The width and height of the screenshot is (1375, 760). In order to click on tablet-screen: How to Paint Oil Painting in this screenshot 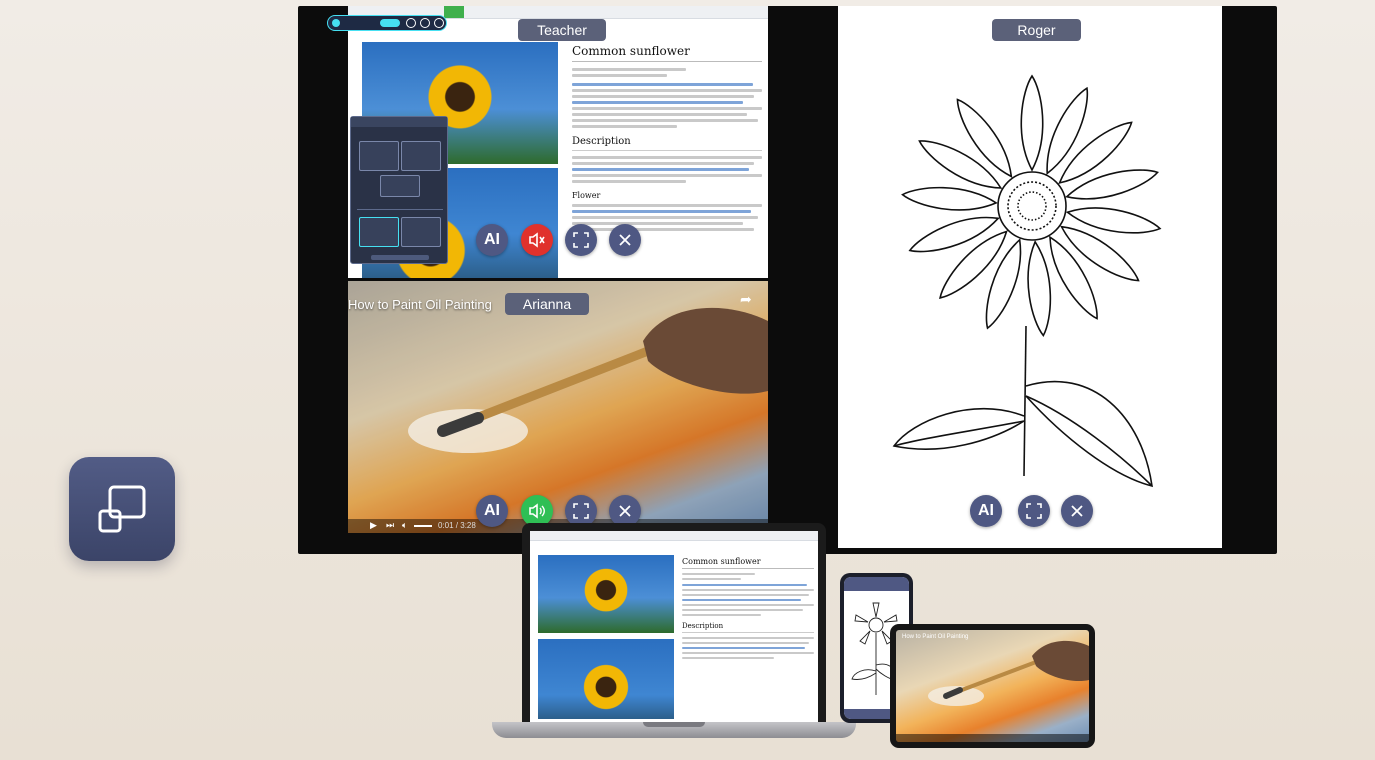, I will do `click(992, 686)`.